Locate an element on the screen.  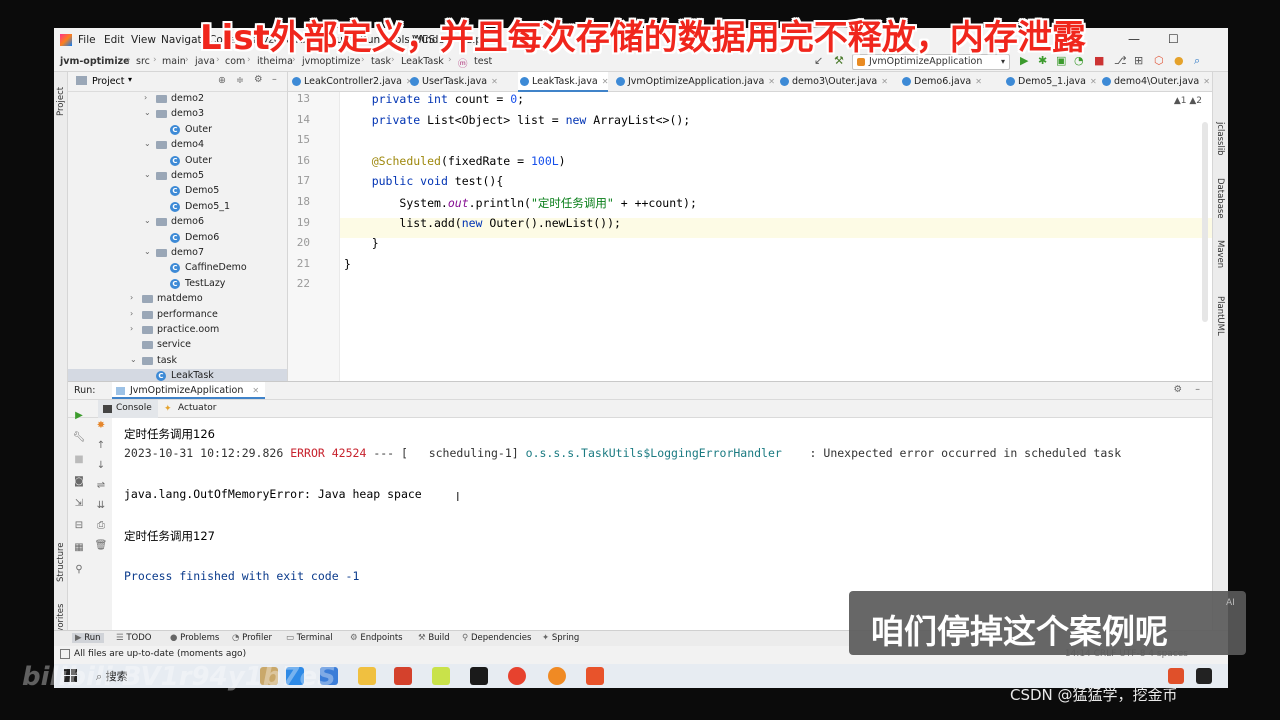
tree-item: › practice.oom is located at coordinates (177, 330).